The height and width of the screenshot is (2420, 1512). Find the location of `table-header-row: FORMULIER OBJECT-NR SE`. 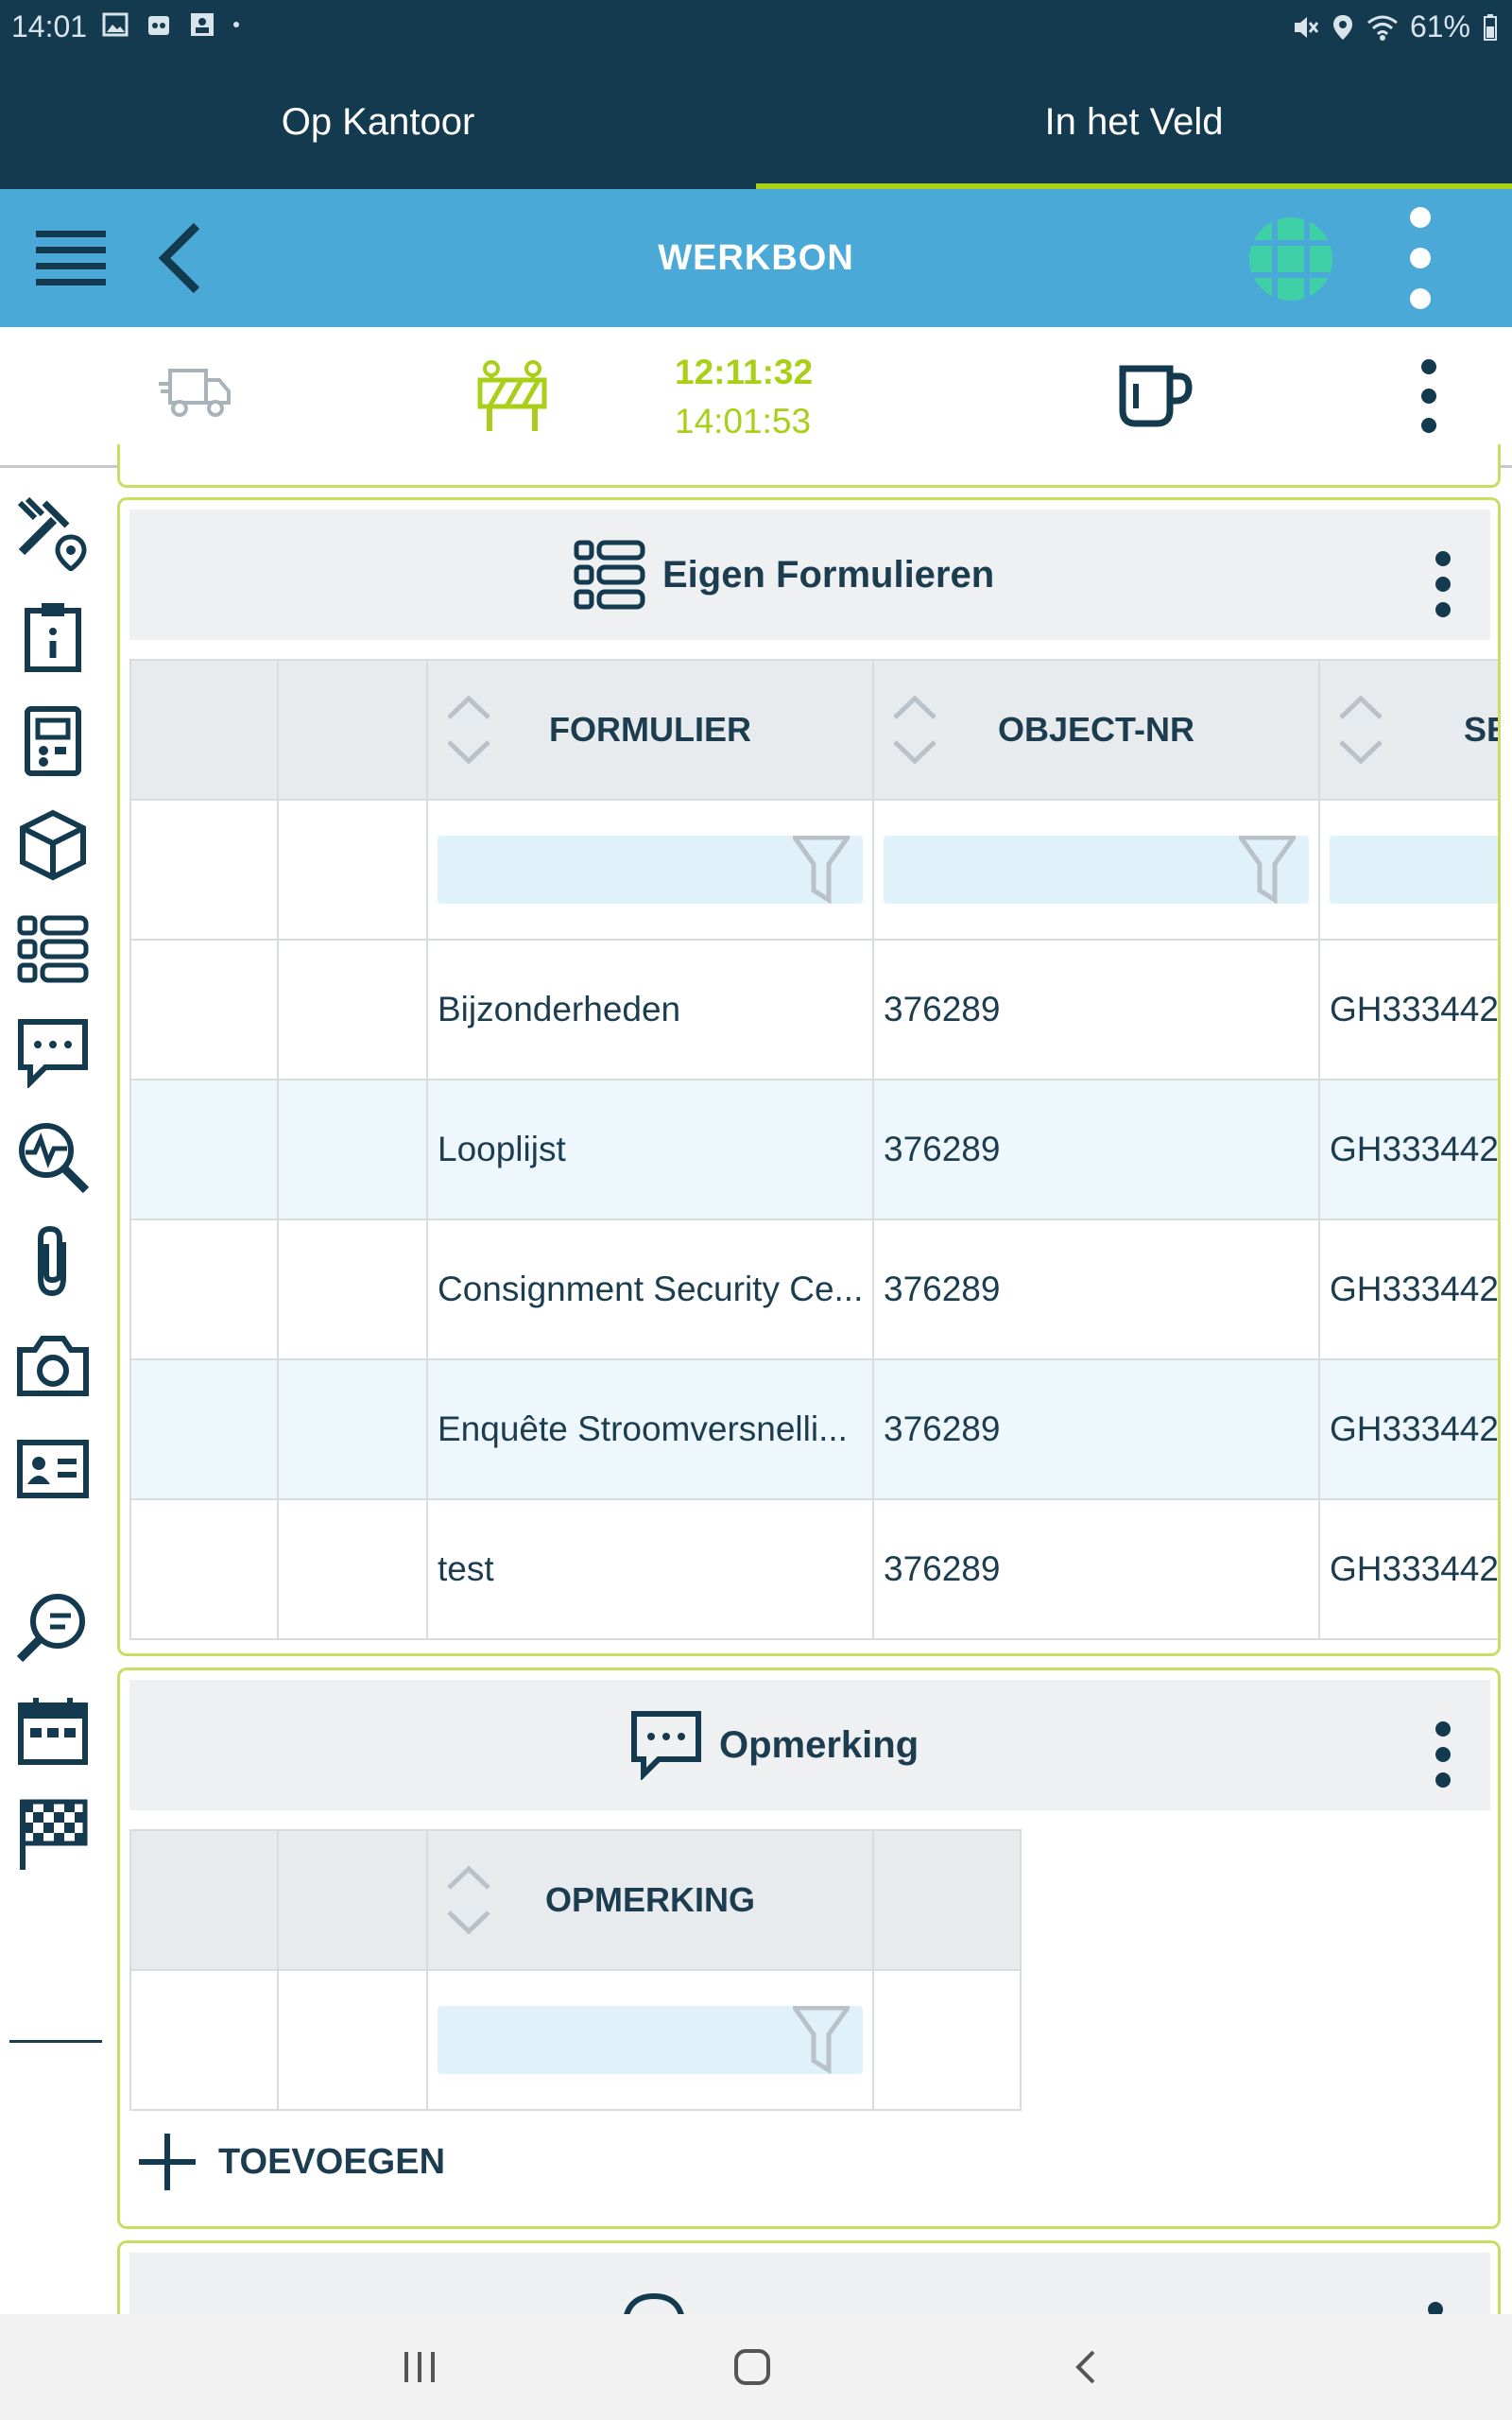

table-header-row: FORMULIER OBJECT-NR SE is located at coordinates (813, 730).